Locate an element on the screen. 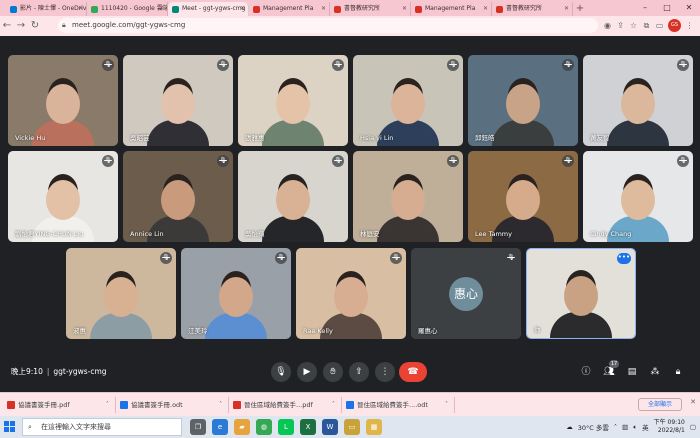 The image size is (700, 438). participant-tile: 淑惠 🎙︎ is located at coordinates (121, 293).